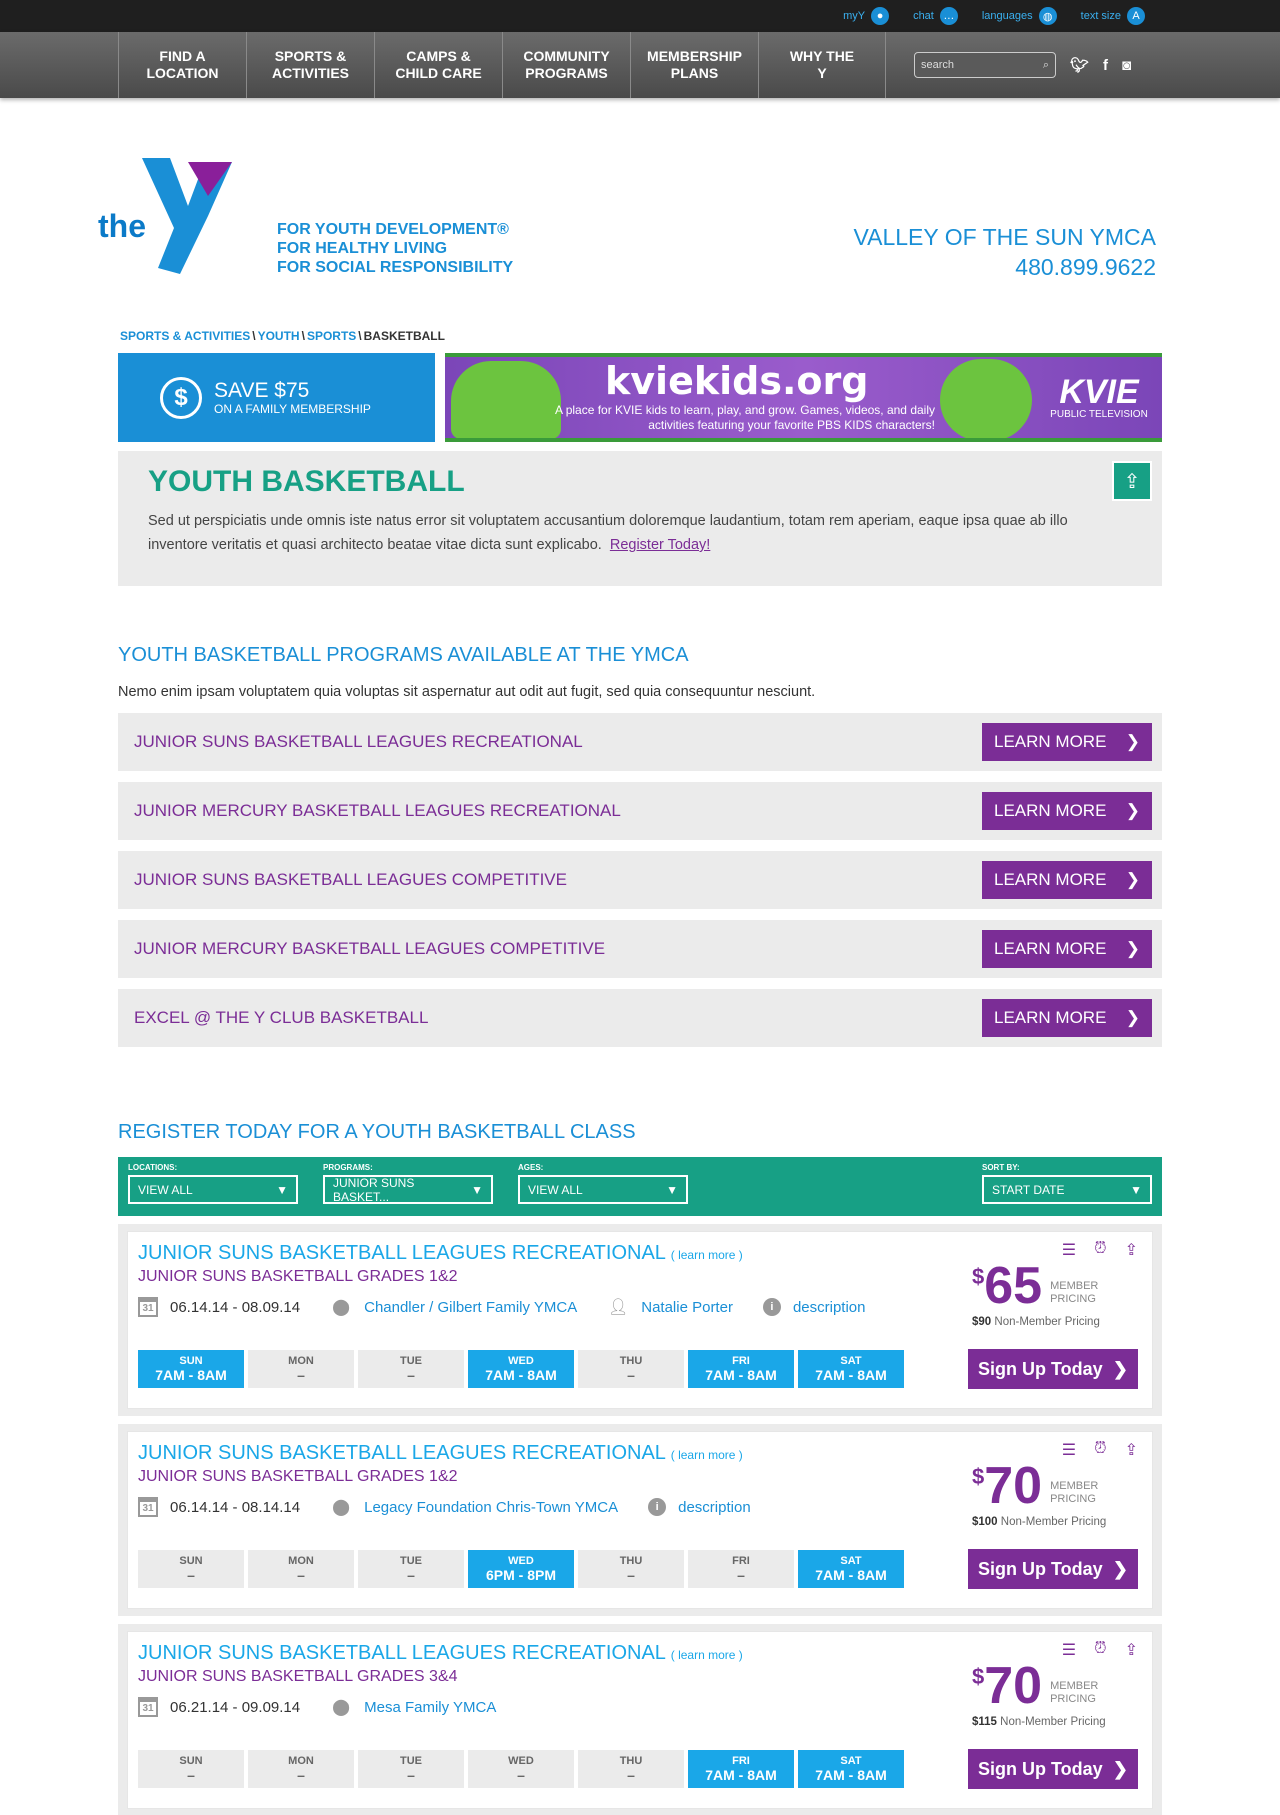 This screenshot has width=1280, height=1815. What do you see at coordinates (631, 1369) in the screenshot?
I see `day-thu: THU –` at bounding box center [631, 1369].